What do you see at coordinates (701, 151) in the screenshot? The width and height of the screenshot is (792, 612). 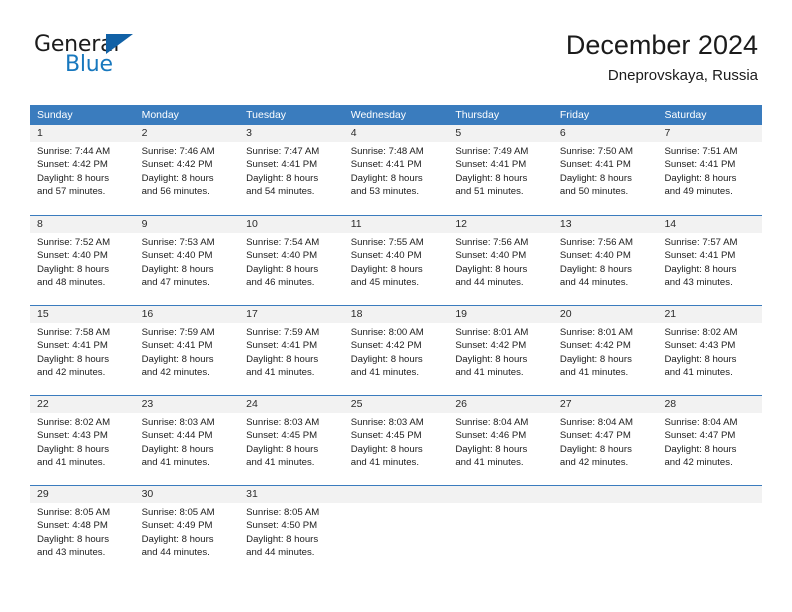 I see `sunrise-text: Sunrise: 7:51 AM` at bounding box center [701, 151].